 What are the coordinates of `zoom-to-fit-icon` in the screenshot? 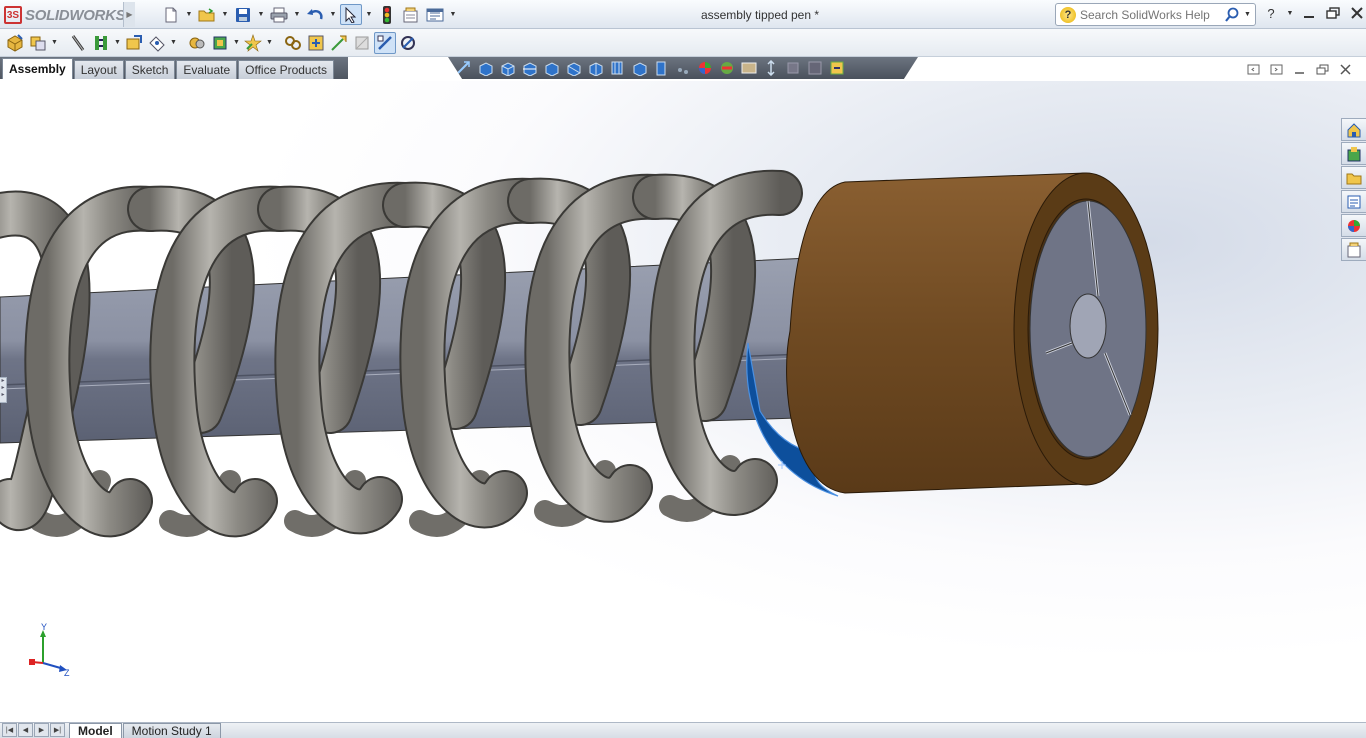 It's located at (463, 68).